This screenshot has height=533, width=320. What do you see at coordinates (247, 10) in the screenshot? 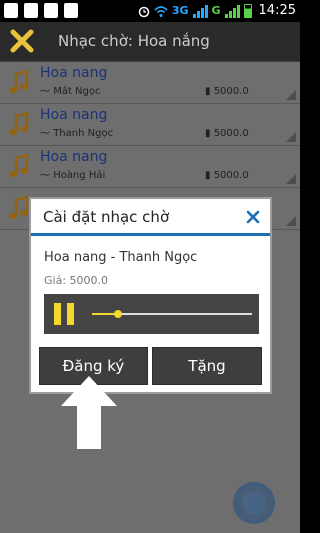
I see `battery-icon` at bounding box center [247, 10].